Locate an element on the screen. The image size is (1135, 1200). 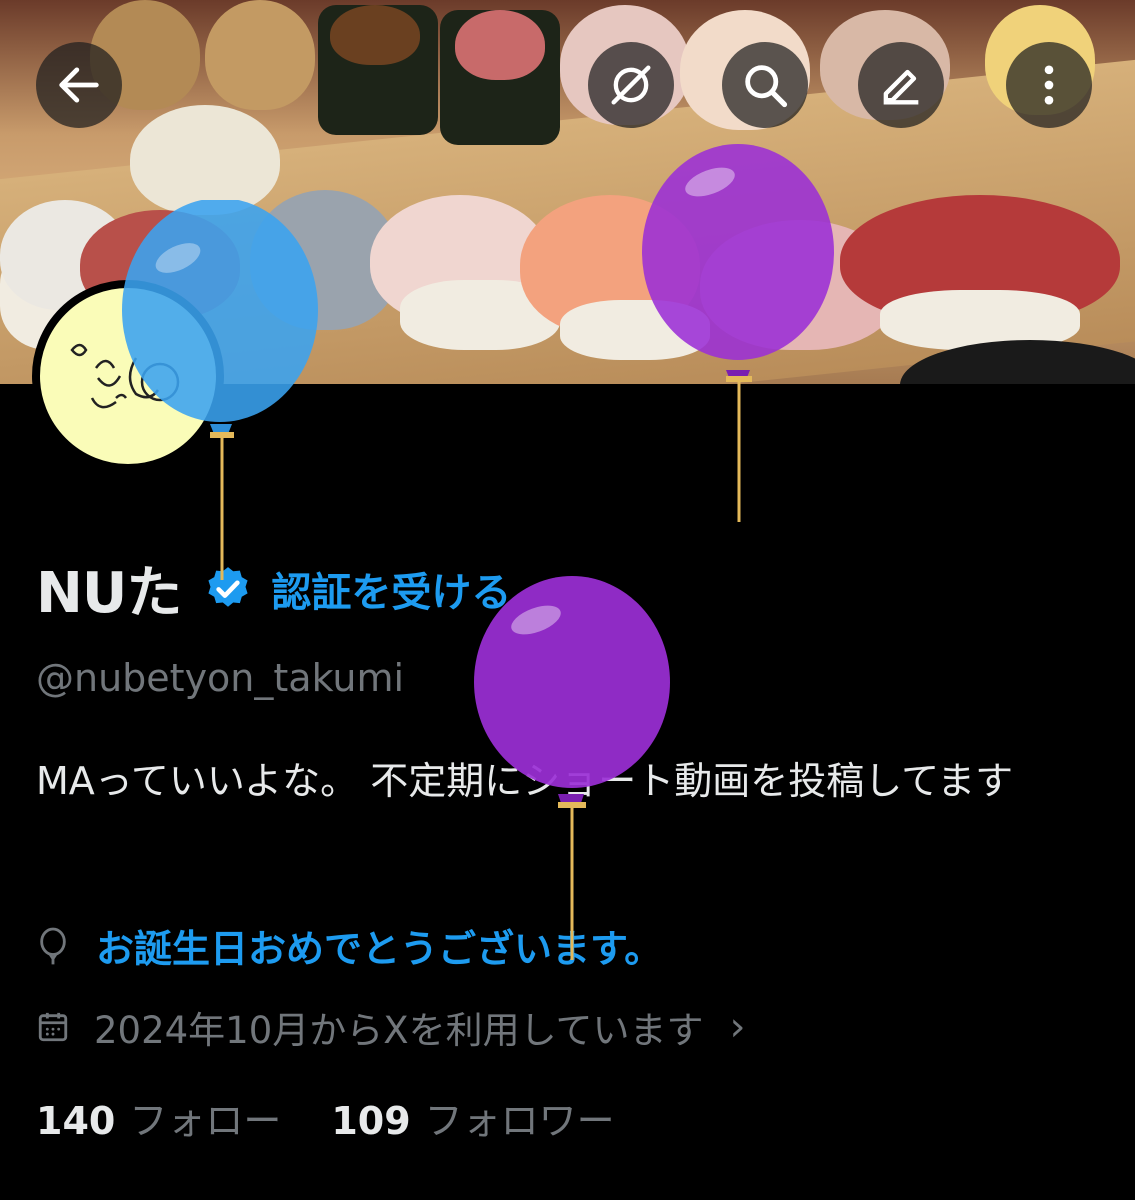
joined-row: 2024年10月からXを利用しています › is located at coordinates (390, 1027).